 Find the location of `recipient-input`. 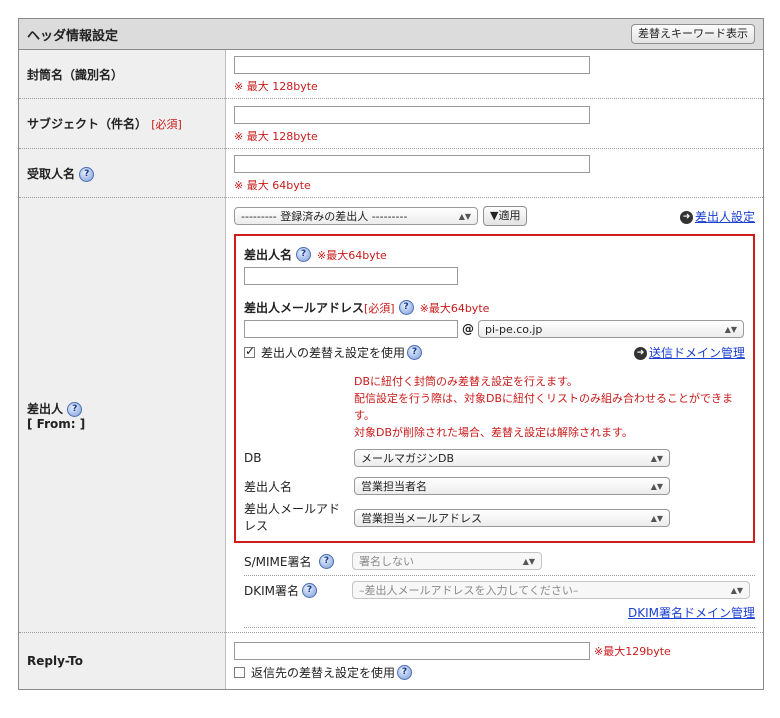

recipient-input is located at coordinates (412, 164).